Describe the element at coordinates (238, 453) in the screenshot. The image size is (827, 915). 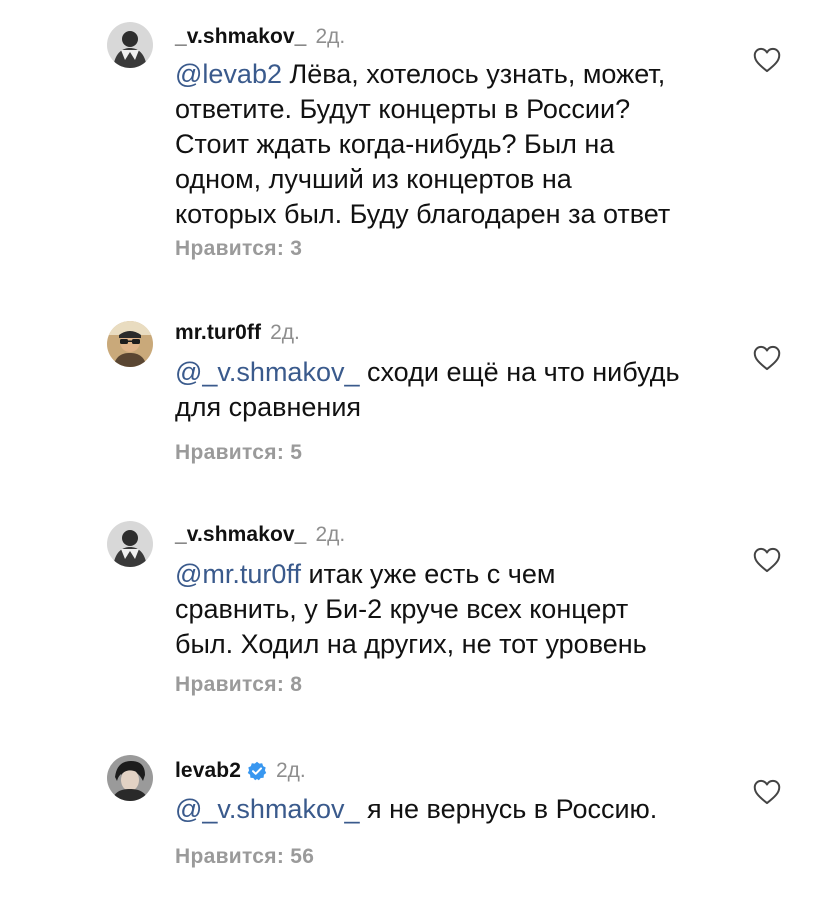
I see `likes-count: Нравится: 5` at that location.